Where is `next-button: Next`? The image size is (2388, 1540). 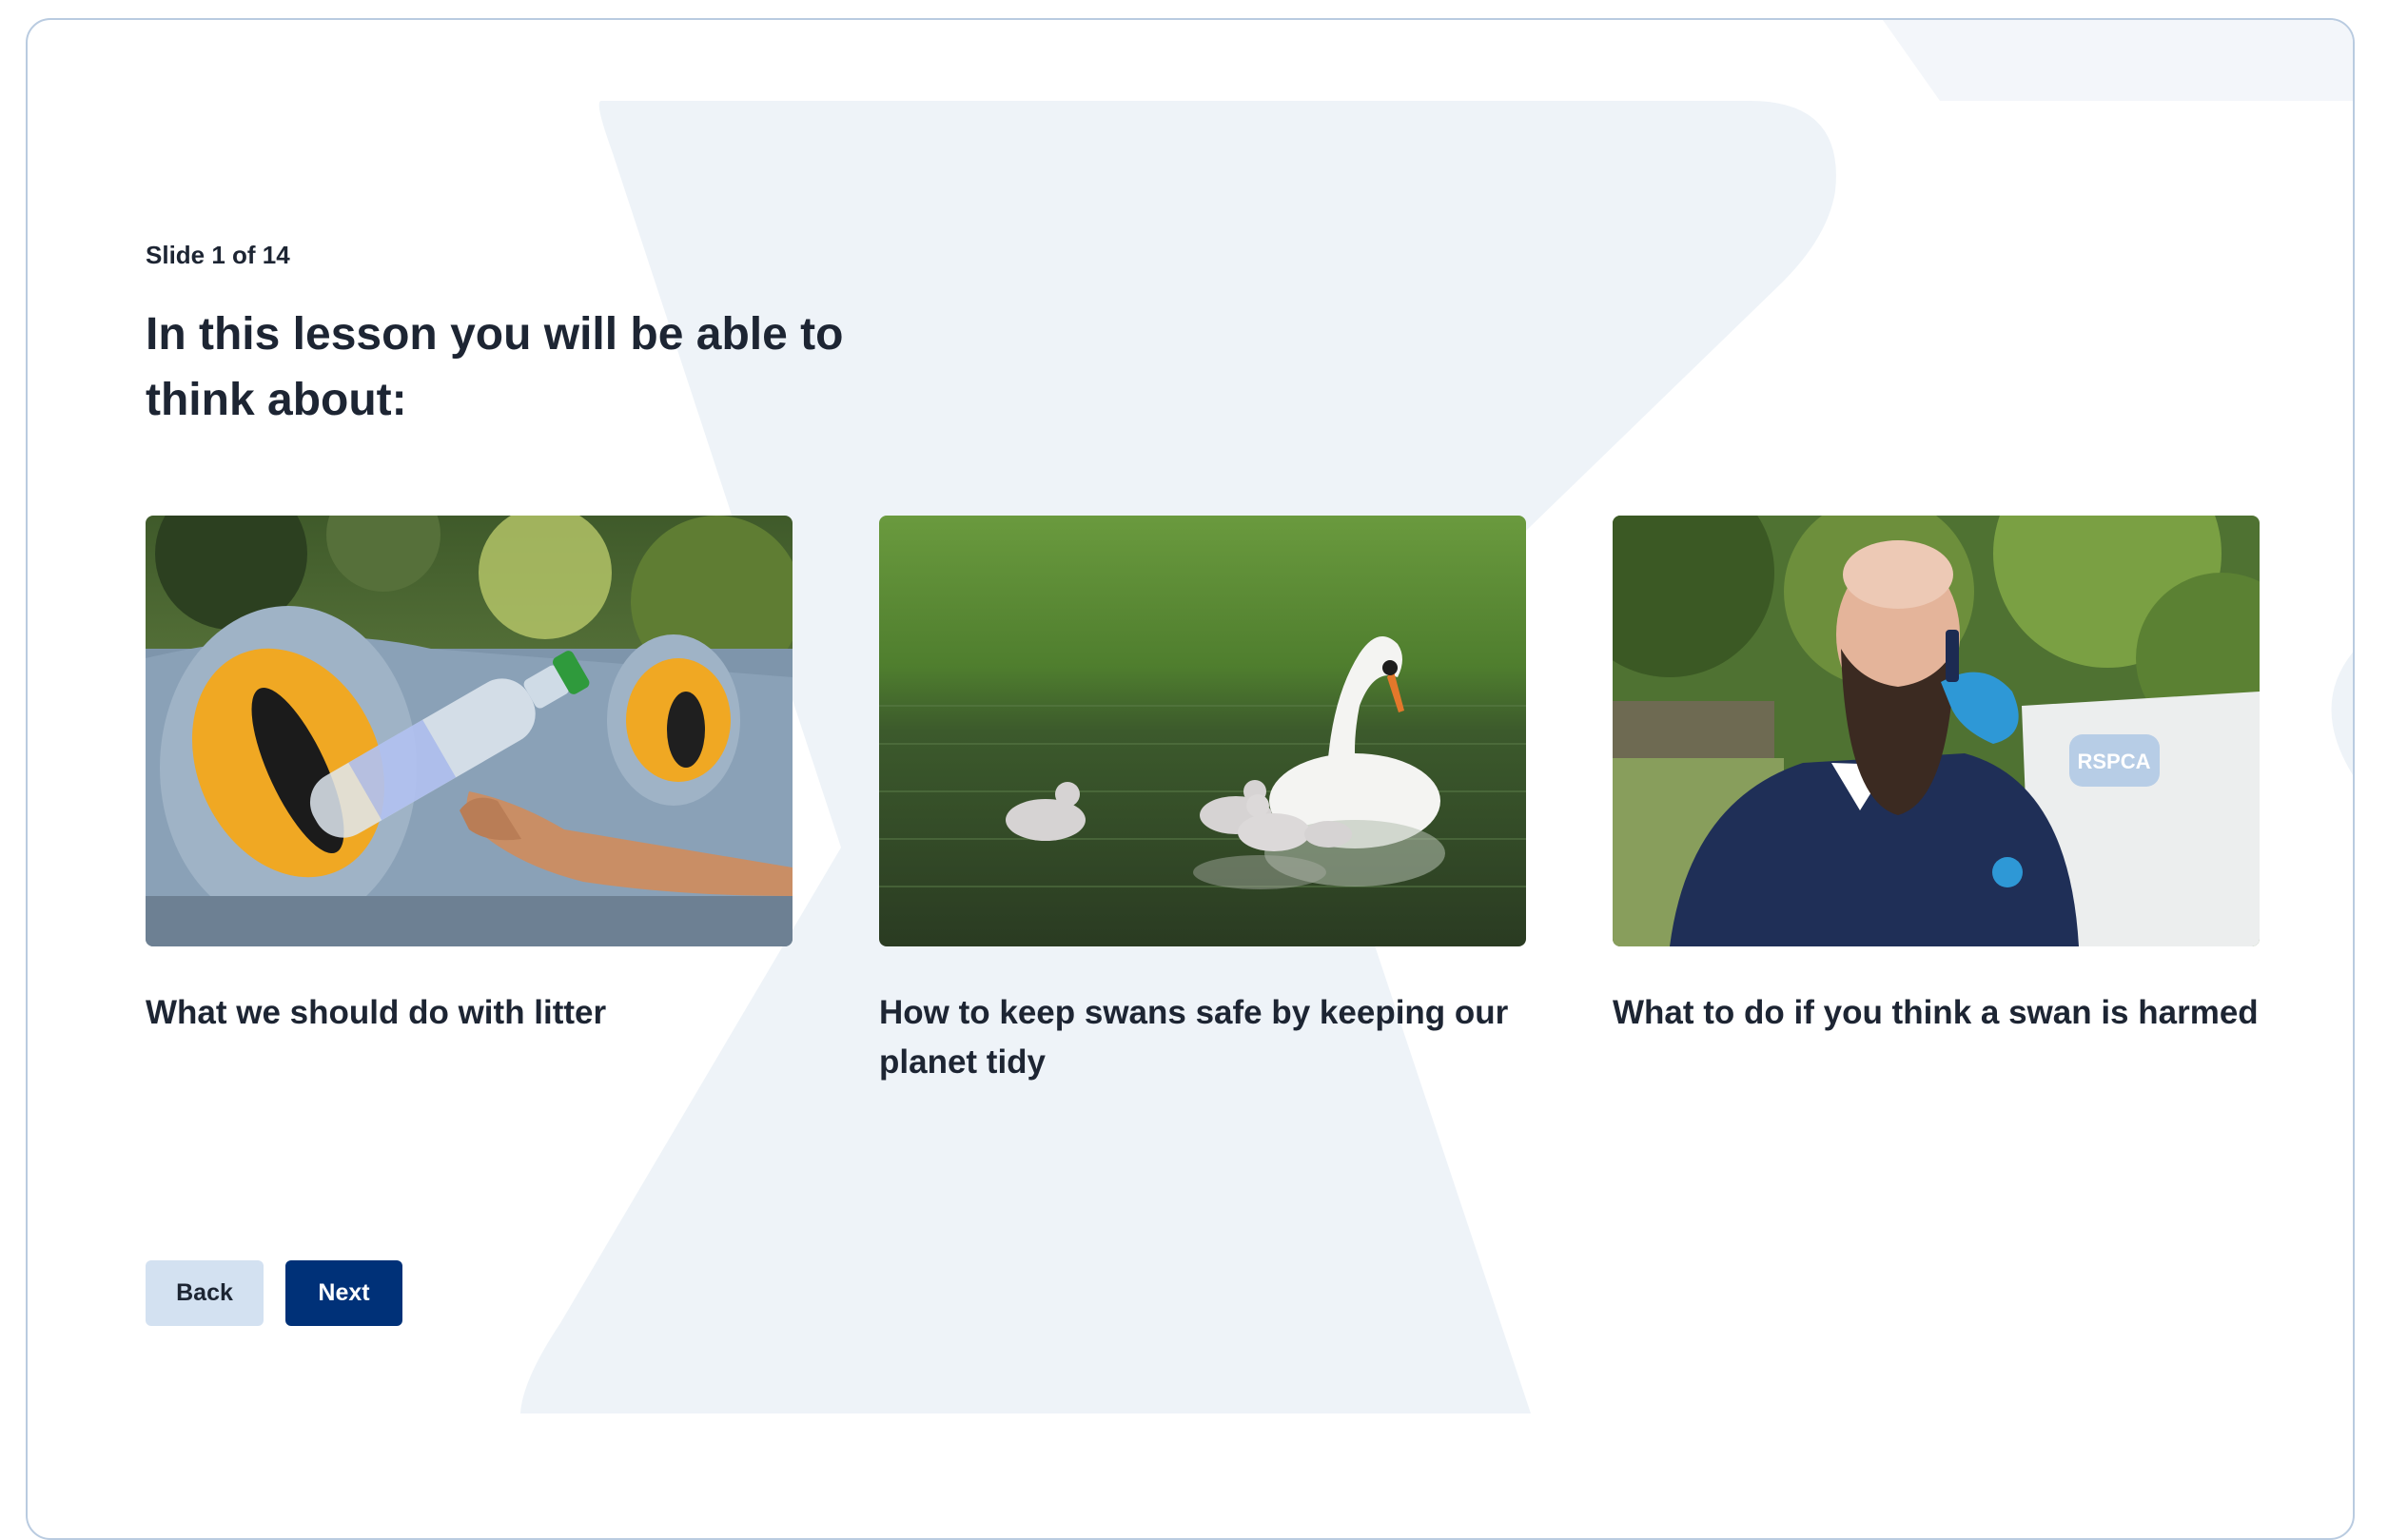 next-button: Next is located at coordinates (343, 1293).